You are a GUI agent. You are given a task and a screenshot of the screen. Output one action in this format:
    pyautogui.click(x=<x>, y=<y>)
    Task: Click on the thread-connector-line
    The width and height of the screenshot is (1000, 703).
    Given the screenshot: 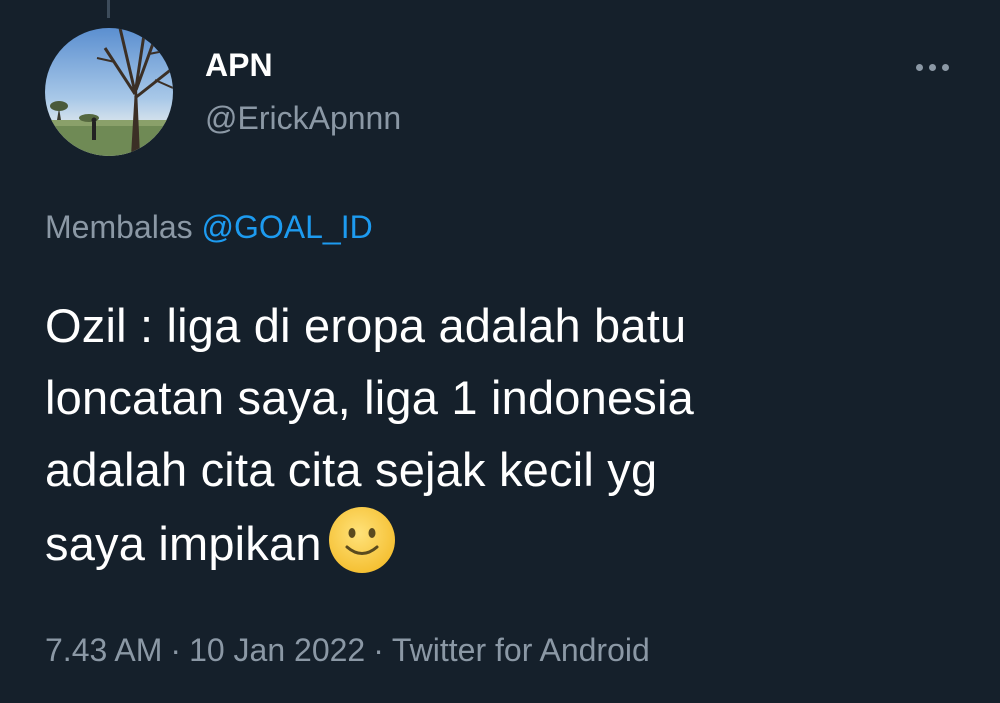 What is the action you would take?
    pyautogui.click(x=108, y=9)
    